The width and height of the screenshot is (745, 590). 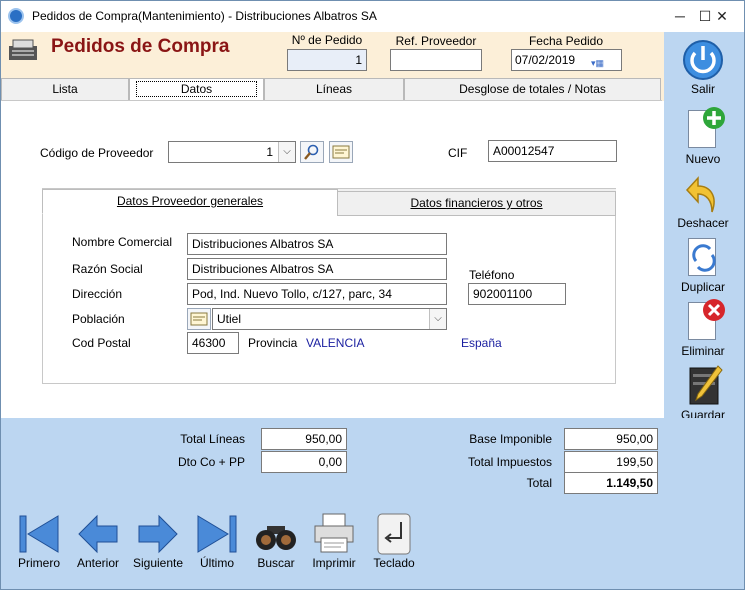 I want to click on subtab-generales: Datos Proveedor generales, so click(x=190, y=201).